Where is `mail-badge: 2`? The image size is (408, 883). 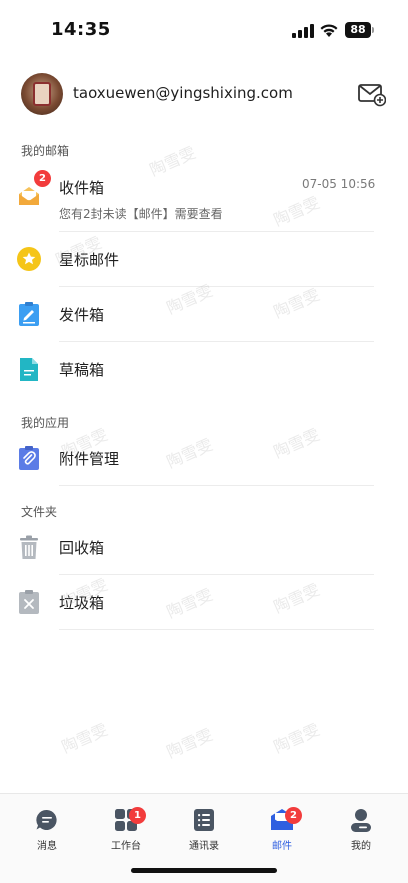
mail-badge: 2 is located at coordinates (293, 815).